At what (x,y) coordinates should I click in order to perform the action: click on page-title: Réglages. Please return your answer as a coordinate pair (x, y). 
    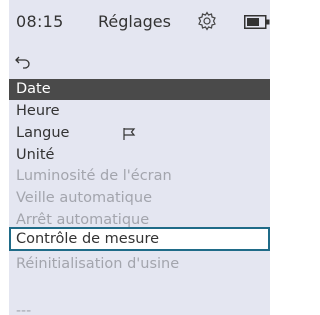
    Looking at the image, I should click on (134, 21).